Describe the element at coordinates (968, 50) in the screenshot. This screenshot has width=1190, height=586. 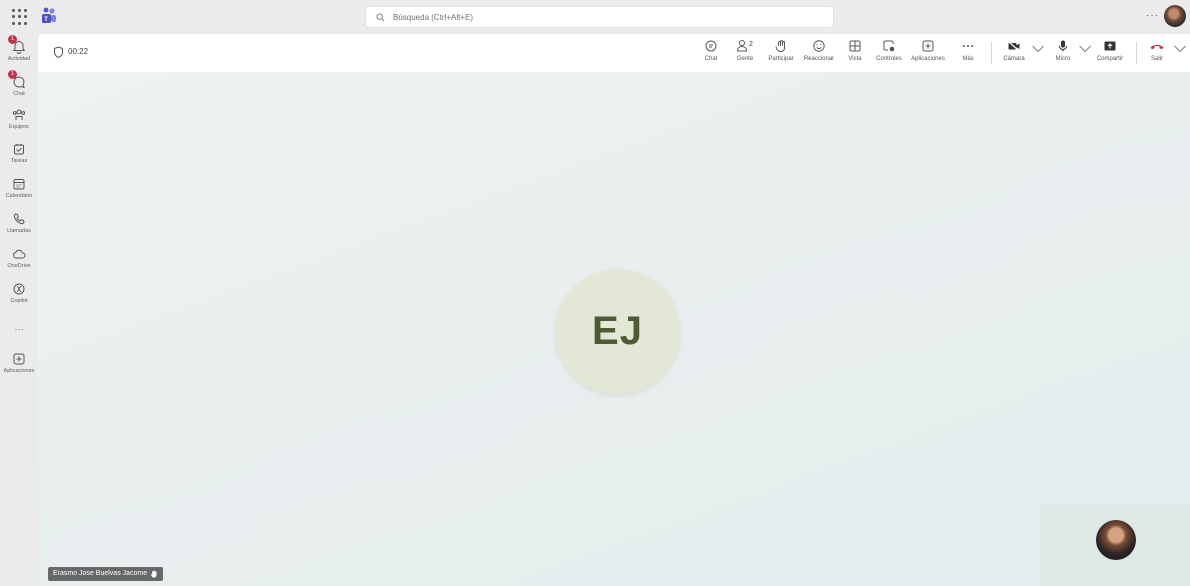
I see `more-button: Más` at that location.